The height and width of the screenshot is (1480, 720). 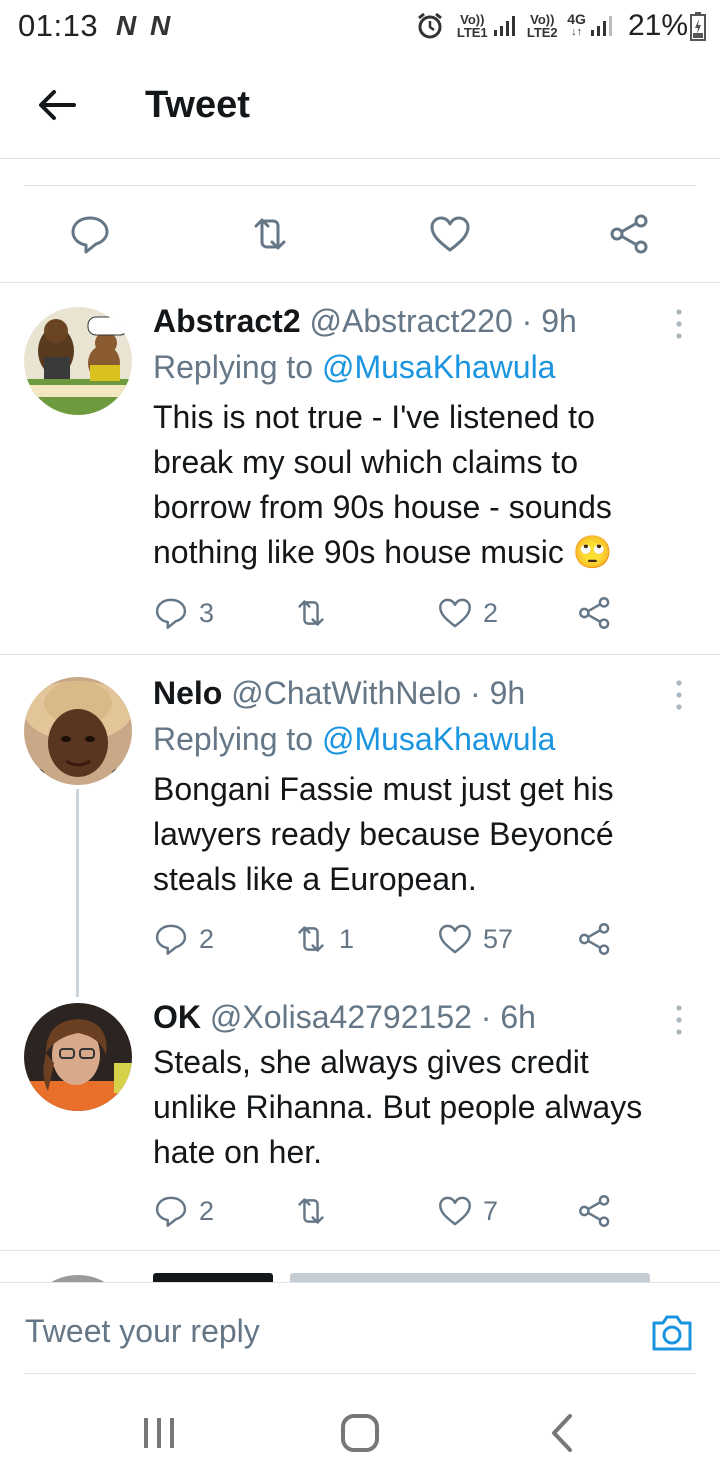 I want to click on like-count: 57, so click(x=498, y=938).